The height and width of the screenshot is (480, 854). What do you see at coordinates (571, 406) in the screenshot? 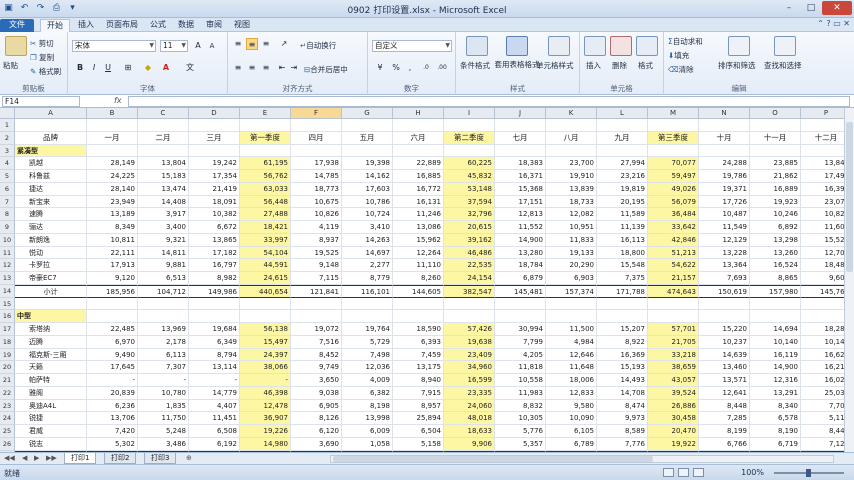
I see `value-cell: 9,580` at bounding box center [571, 406].